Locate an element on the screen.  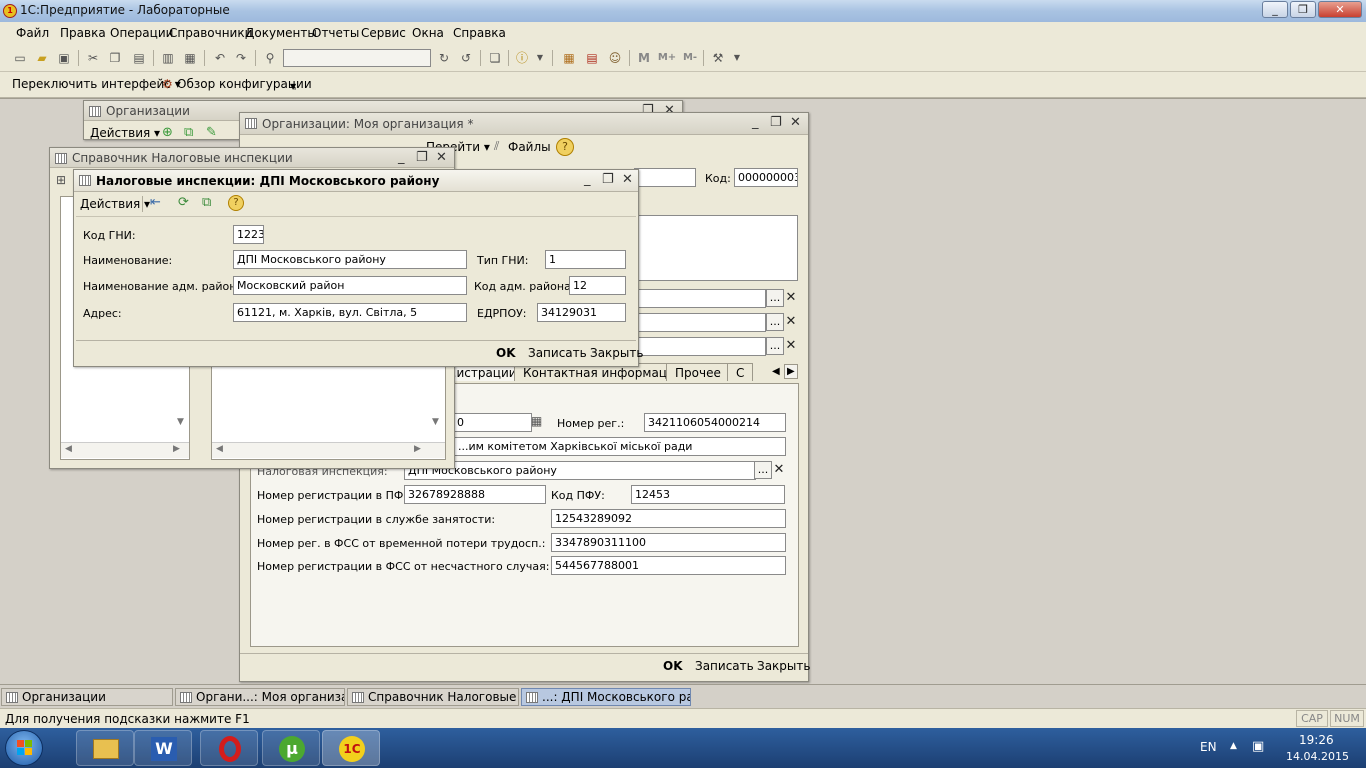
list-hscroll: ◀ ▶ is located at coordinates (328, 450).